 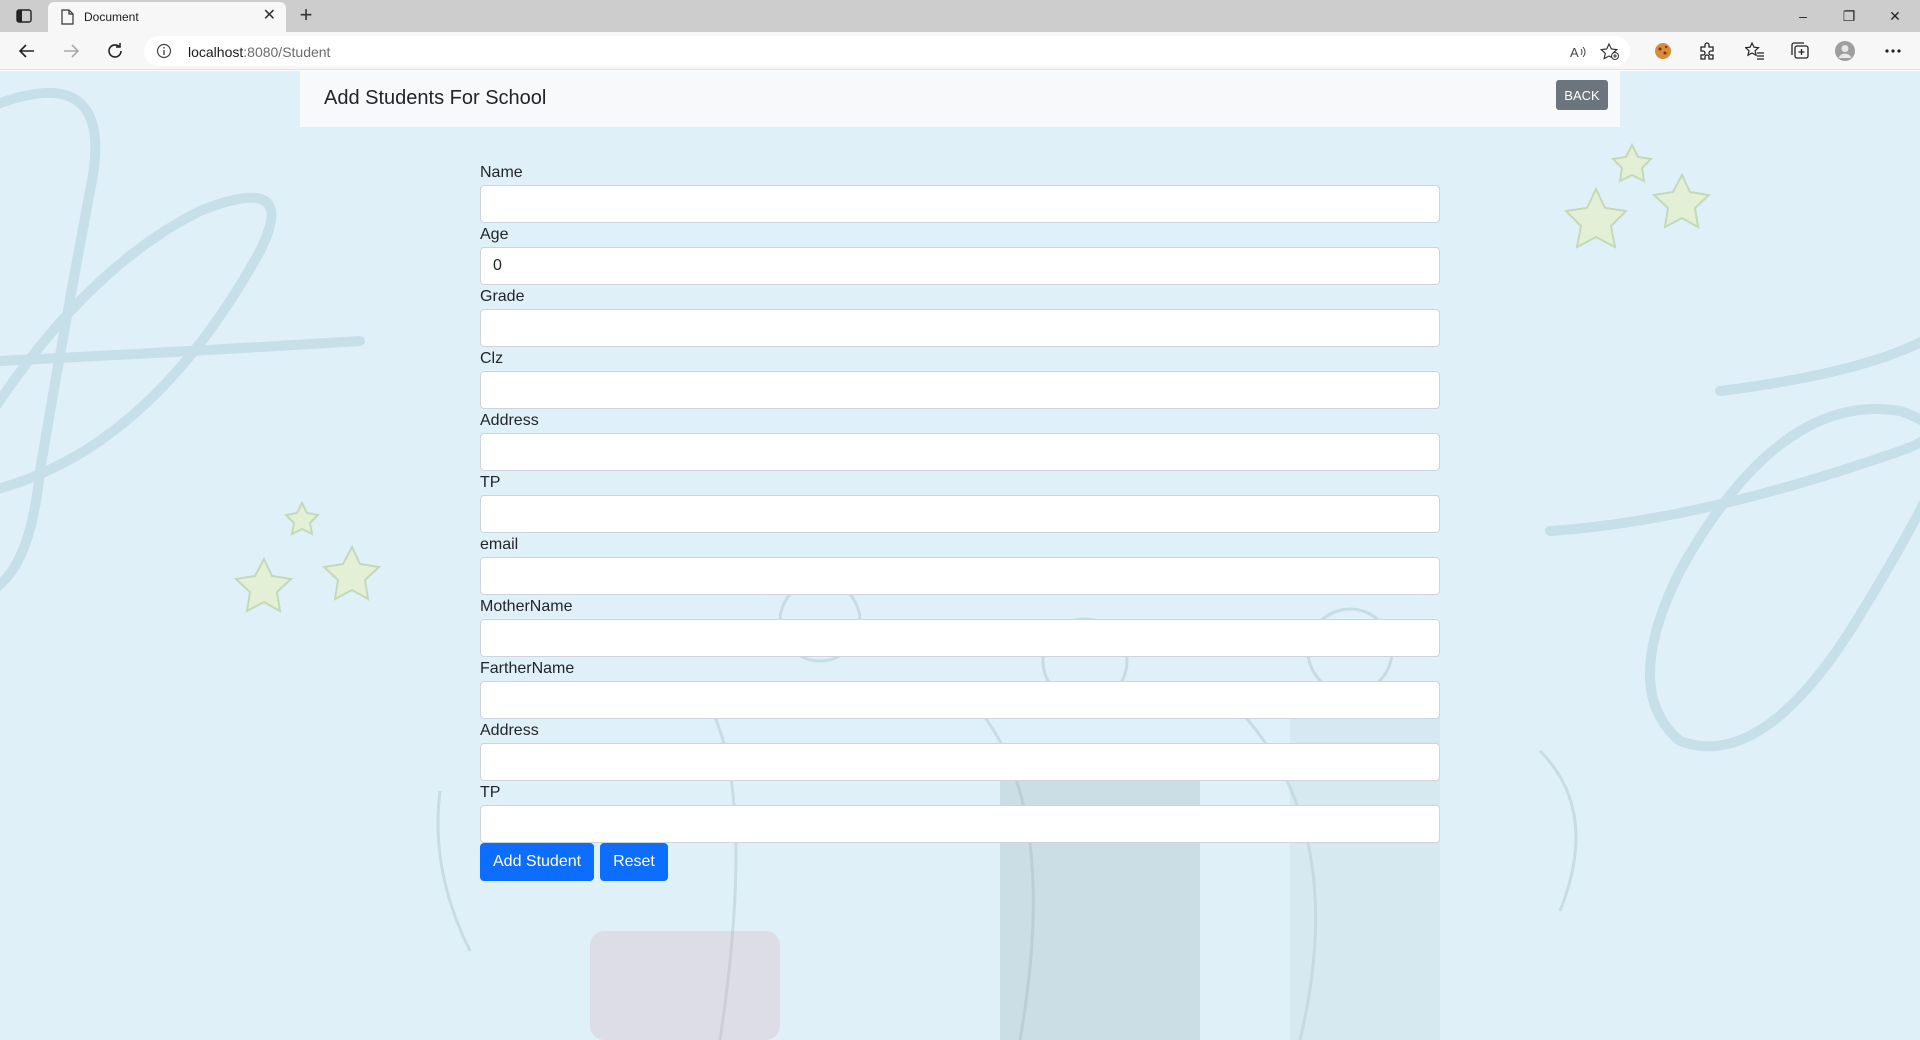 What do you see at coordinates (960, 328) in the screenshot?
I see `grade-input` at bounding box center [960, 328].